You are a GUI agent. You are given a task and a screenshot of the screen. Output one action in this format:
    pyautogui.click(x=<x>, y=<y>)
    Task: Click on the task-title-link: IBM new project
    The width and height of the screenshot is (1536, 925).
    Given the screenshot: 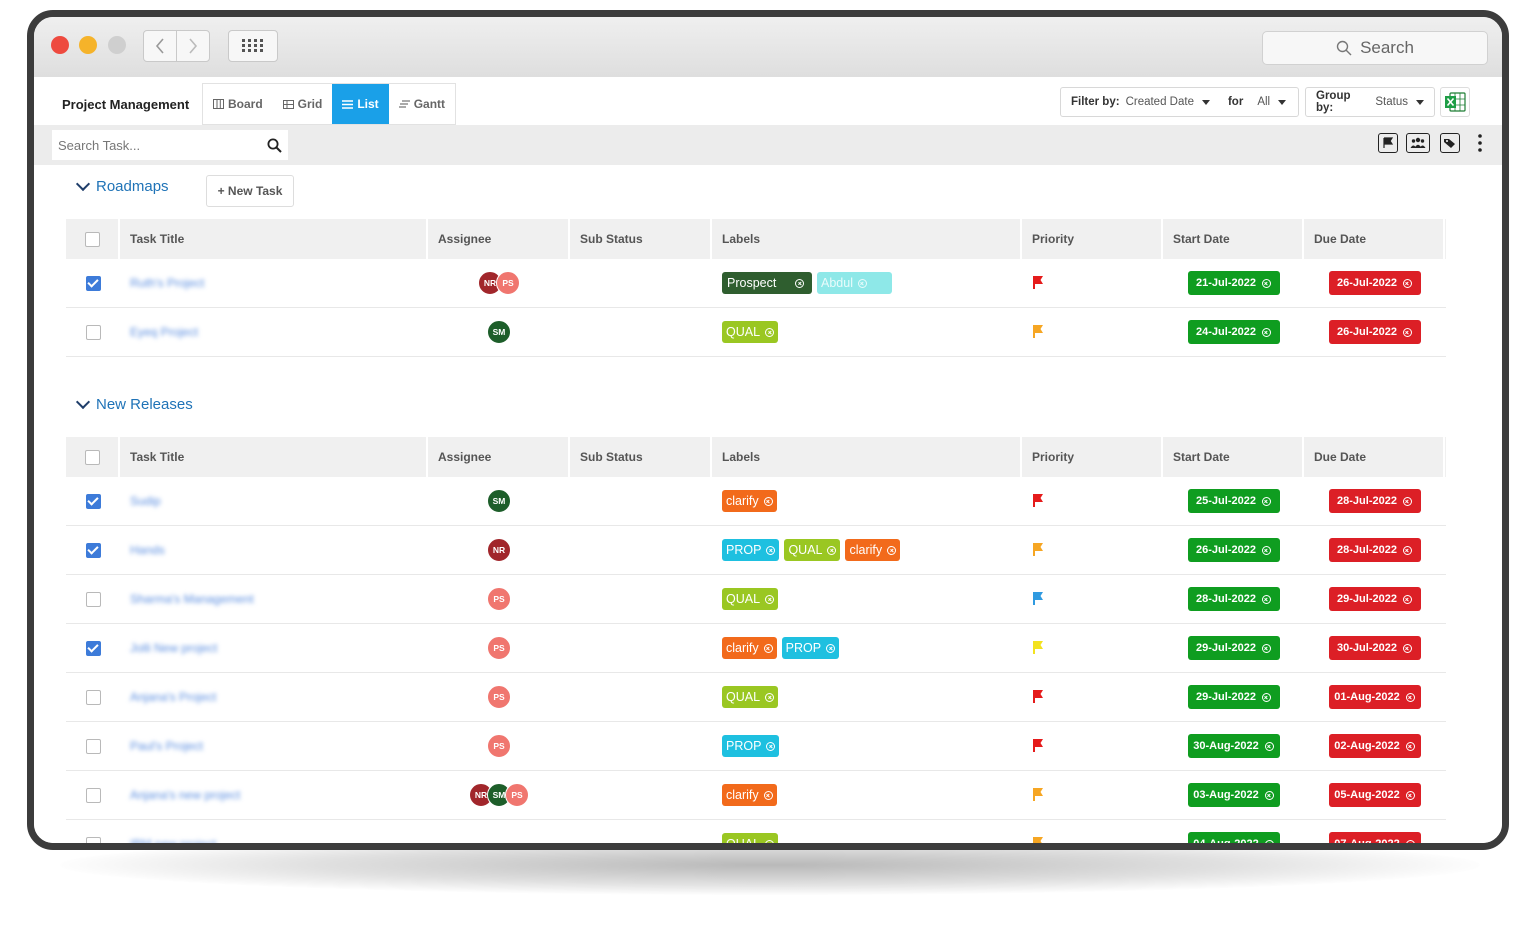 What is the action you would take?
    pyautogui.click(x=173, y=840)
    